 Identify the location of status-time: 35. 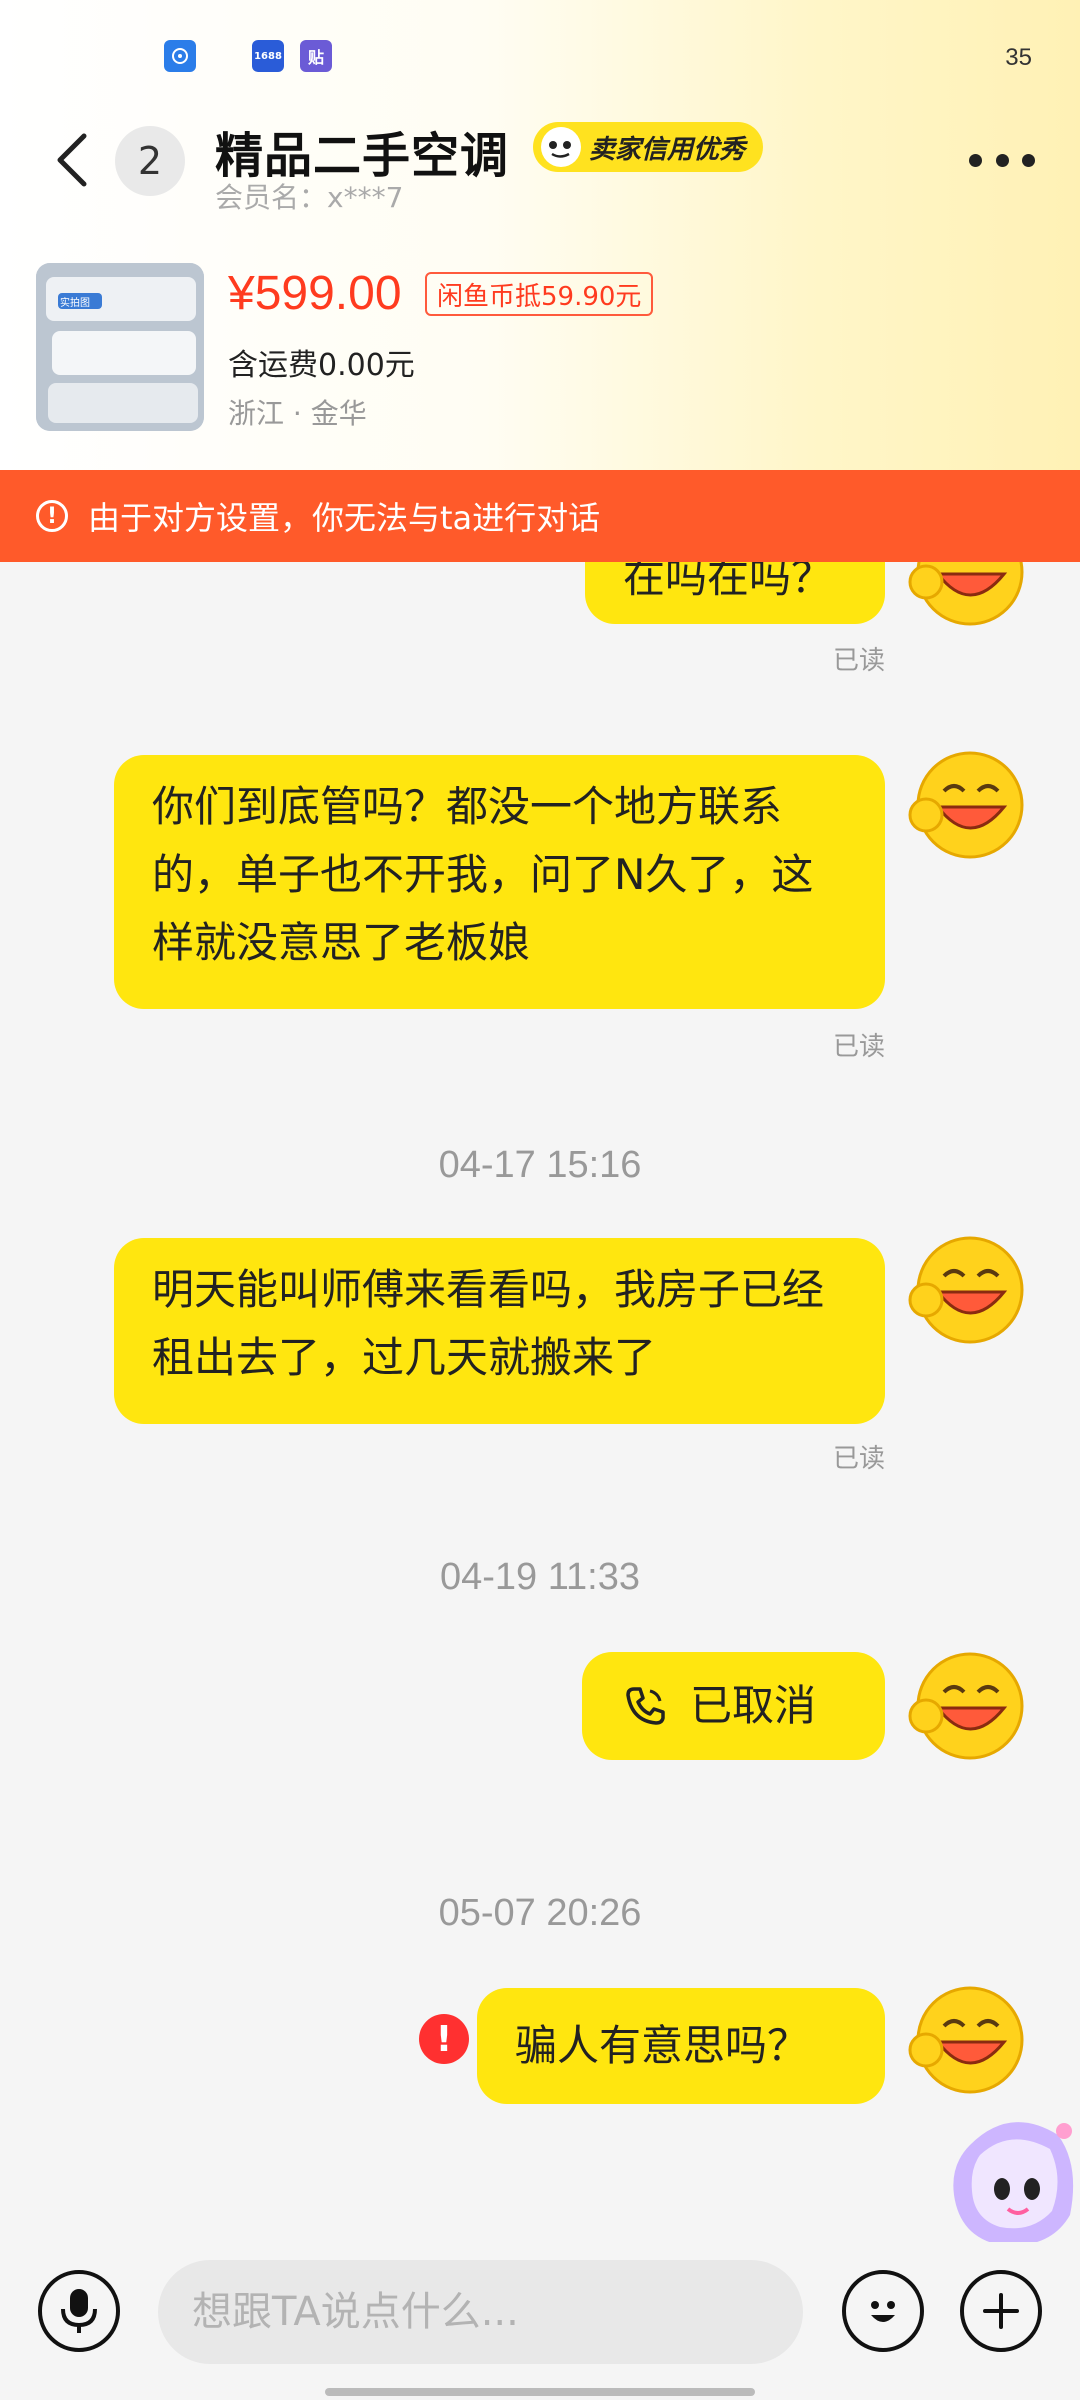
(1018, 57).